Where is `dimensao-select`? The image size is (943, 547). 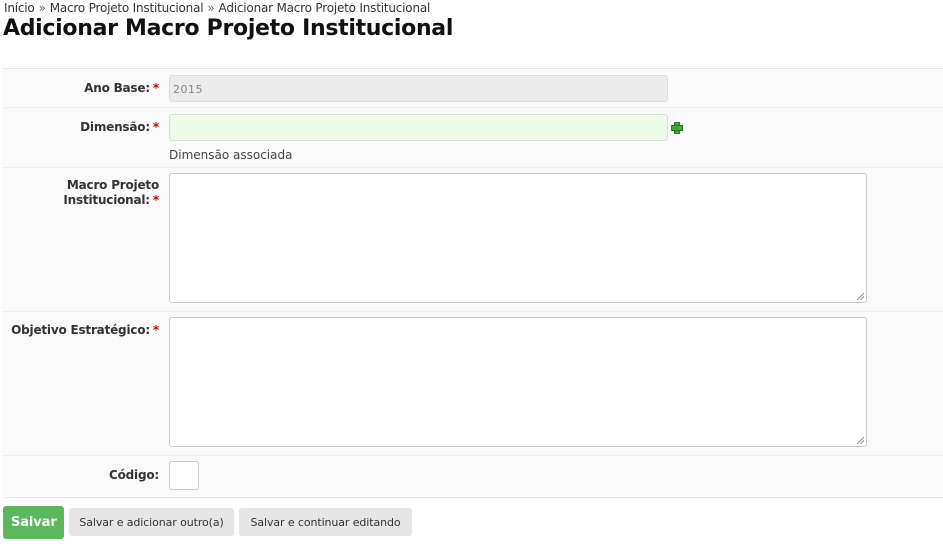
dimensao-select is located at coordinates (418, 127).